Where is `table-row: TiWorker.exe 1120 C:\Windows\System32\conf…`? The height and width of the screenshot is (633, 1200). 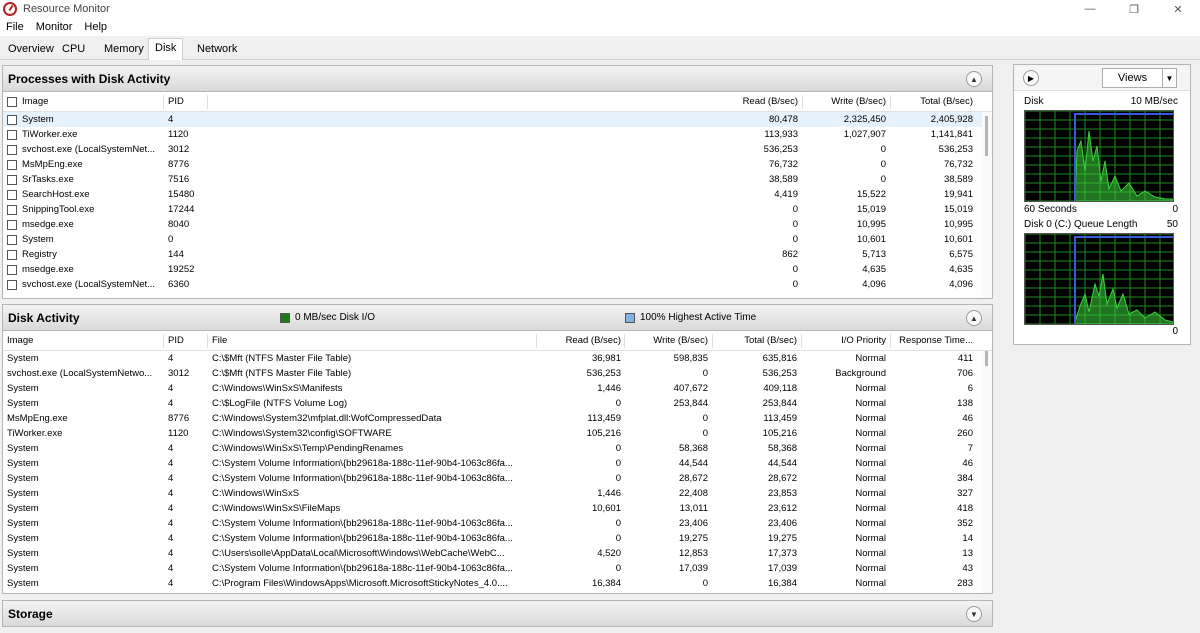
table-row: TiWorker.exe 1120 C:\Windows\System32\conf… is located at coordinates (497, 433).